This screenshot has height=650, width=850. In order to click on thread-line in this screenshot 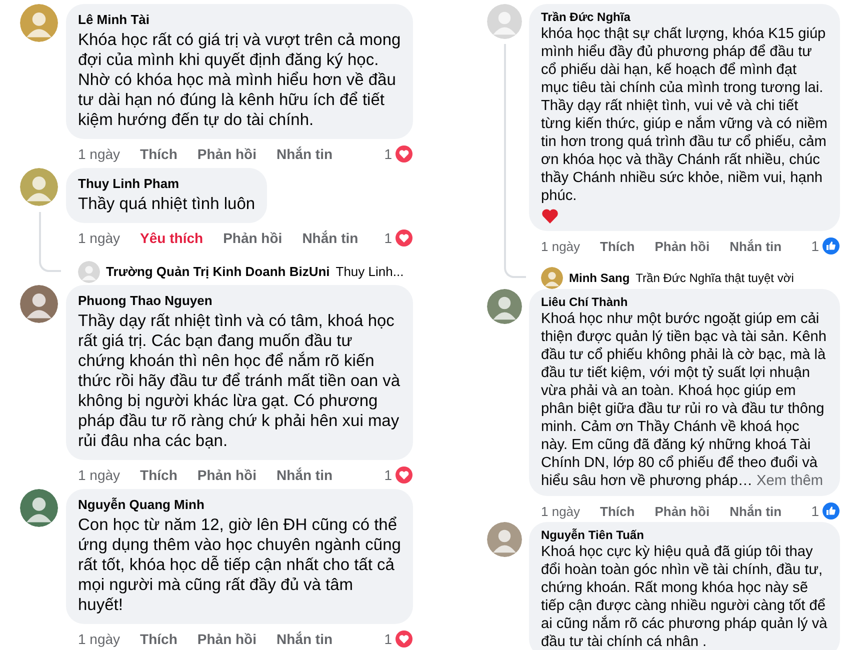, I will do `click(50, 242)`.